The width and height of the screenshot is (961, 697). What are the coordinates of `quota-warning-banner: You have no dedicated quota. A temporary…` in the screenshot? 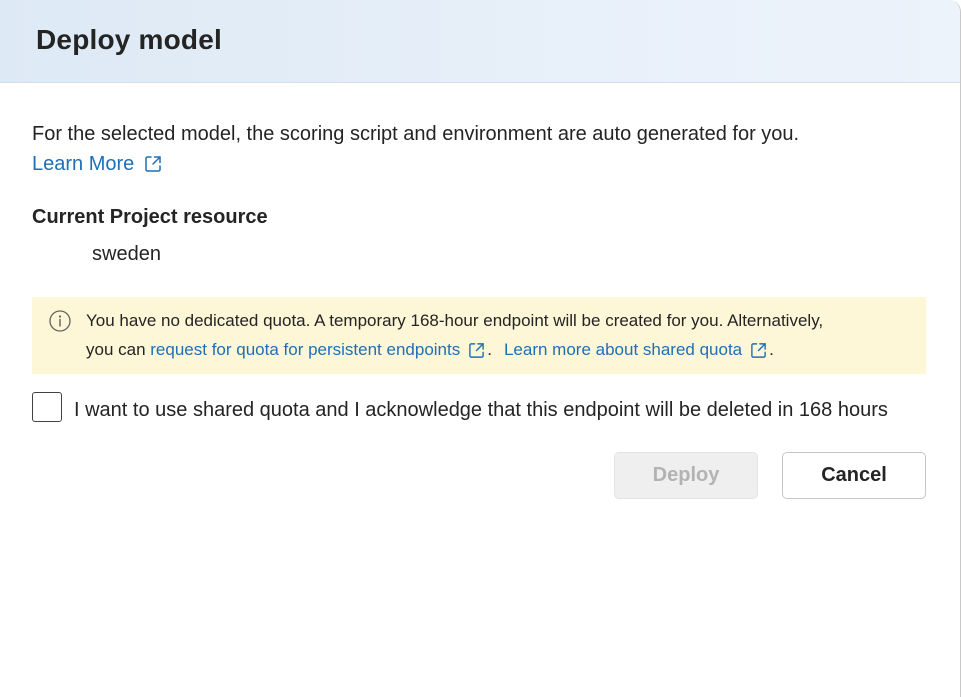 It's located at (479, 335).